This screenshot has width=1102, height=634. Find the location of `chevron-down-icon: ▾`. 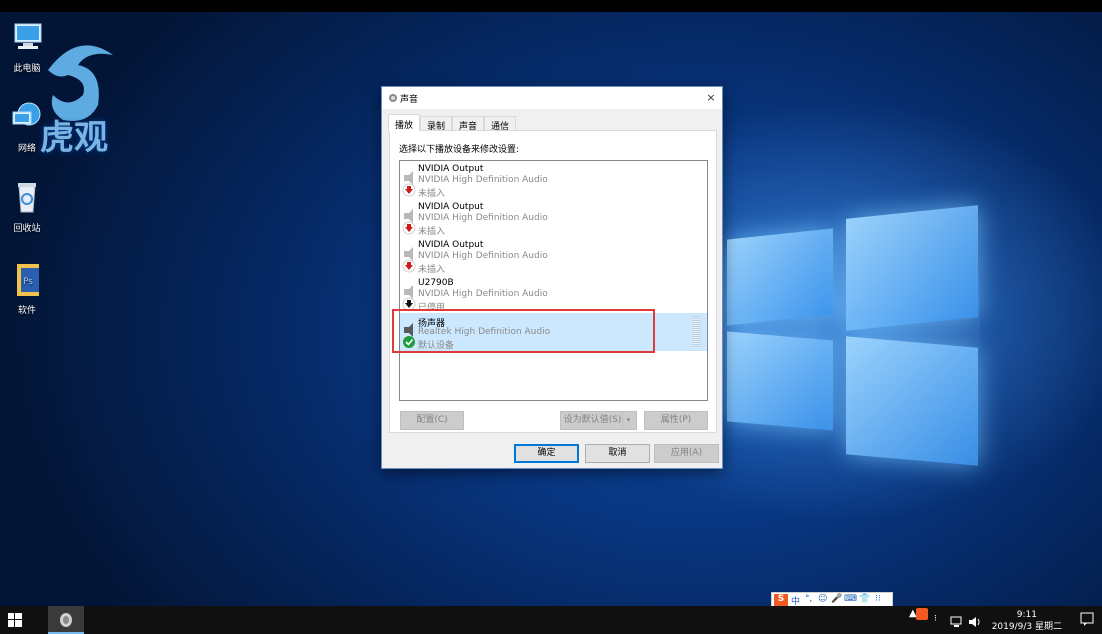

chevron-down-icon: ▾ is located at coordinates (628, 420).